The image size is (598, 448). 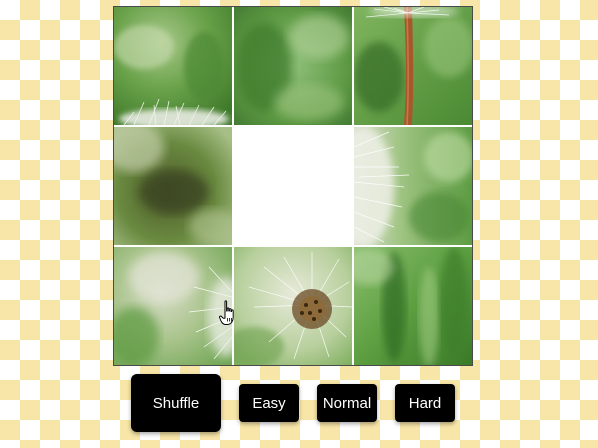 What do you see at coordinates (425, 403) in the screenshot?
I see `hard-button: Hard` at bounding box center [425, 403].